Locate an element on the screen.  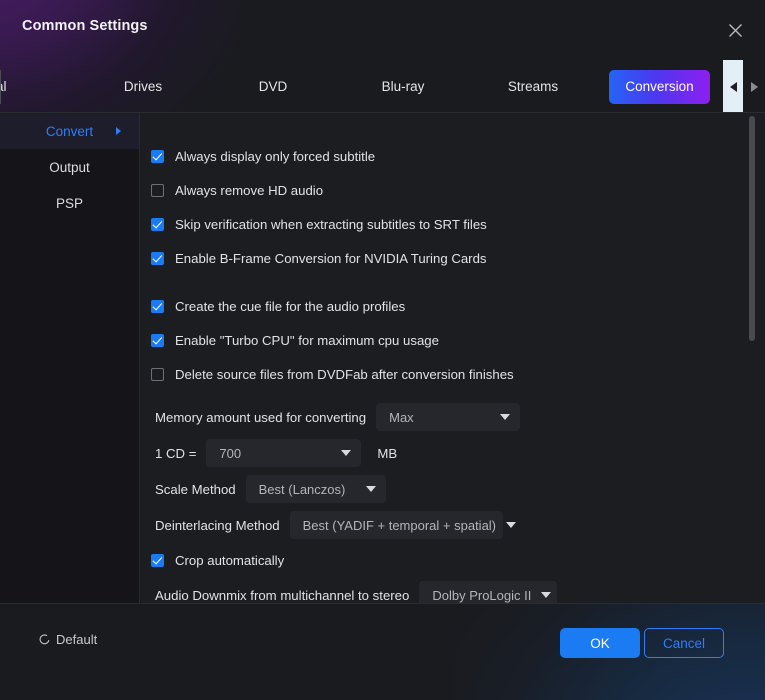
setting-label: Always remove HD audio is located at coordinates (249, 190).